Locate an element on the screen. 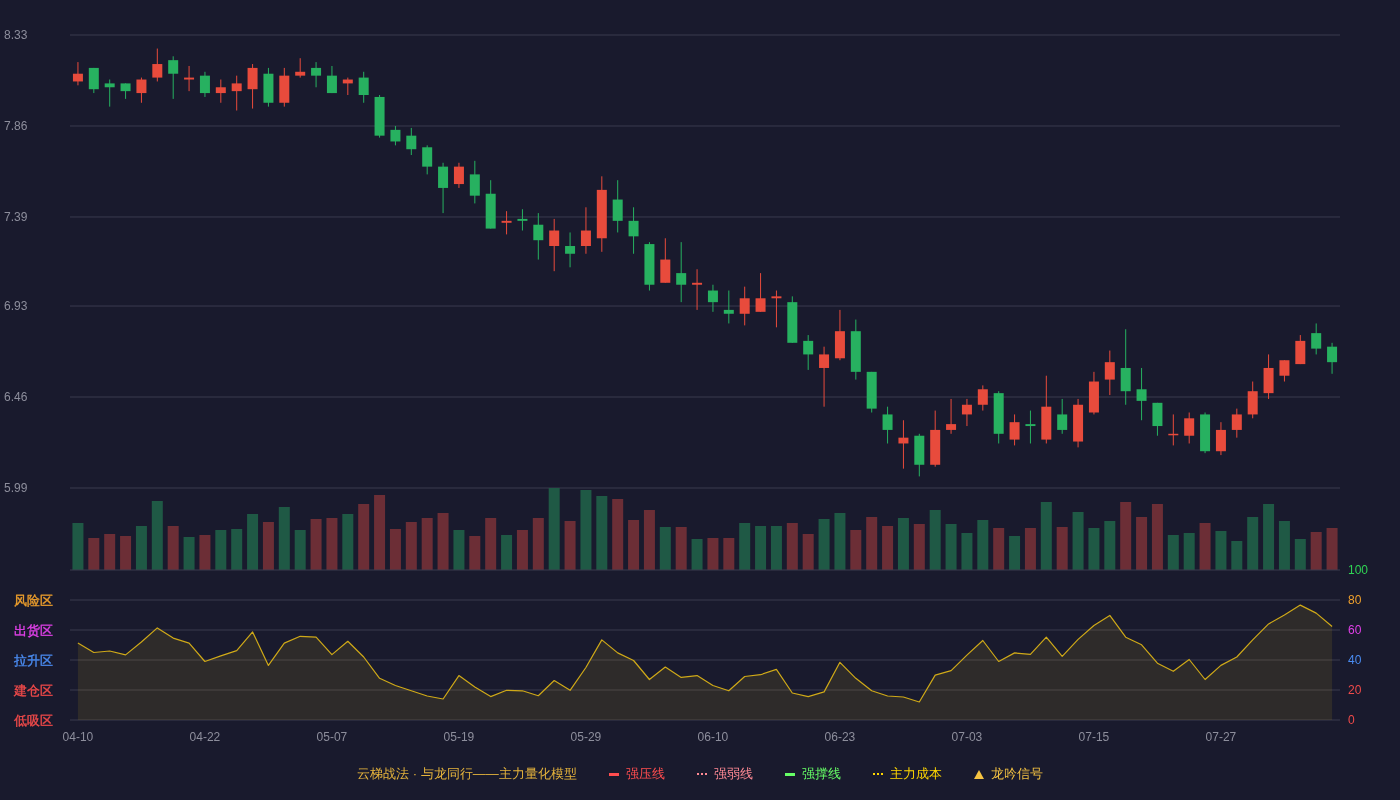  date-axis-label: 05-07 is located at coordinates (332, 737).